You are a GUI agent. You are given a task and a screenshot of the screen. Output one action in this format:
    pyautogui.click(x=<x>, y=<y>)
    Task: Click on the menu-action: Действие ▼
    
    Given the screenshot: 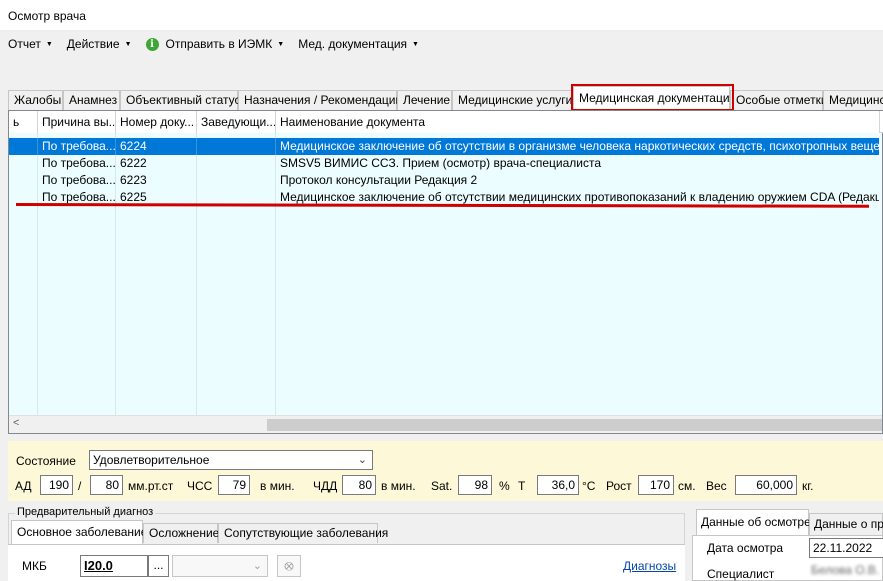 What is the action you would take?
    pyautogui.click(x=99, y=44)
    